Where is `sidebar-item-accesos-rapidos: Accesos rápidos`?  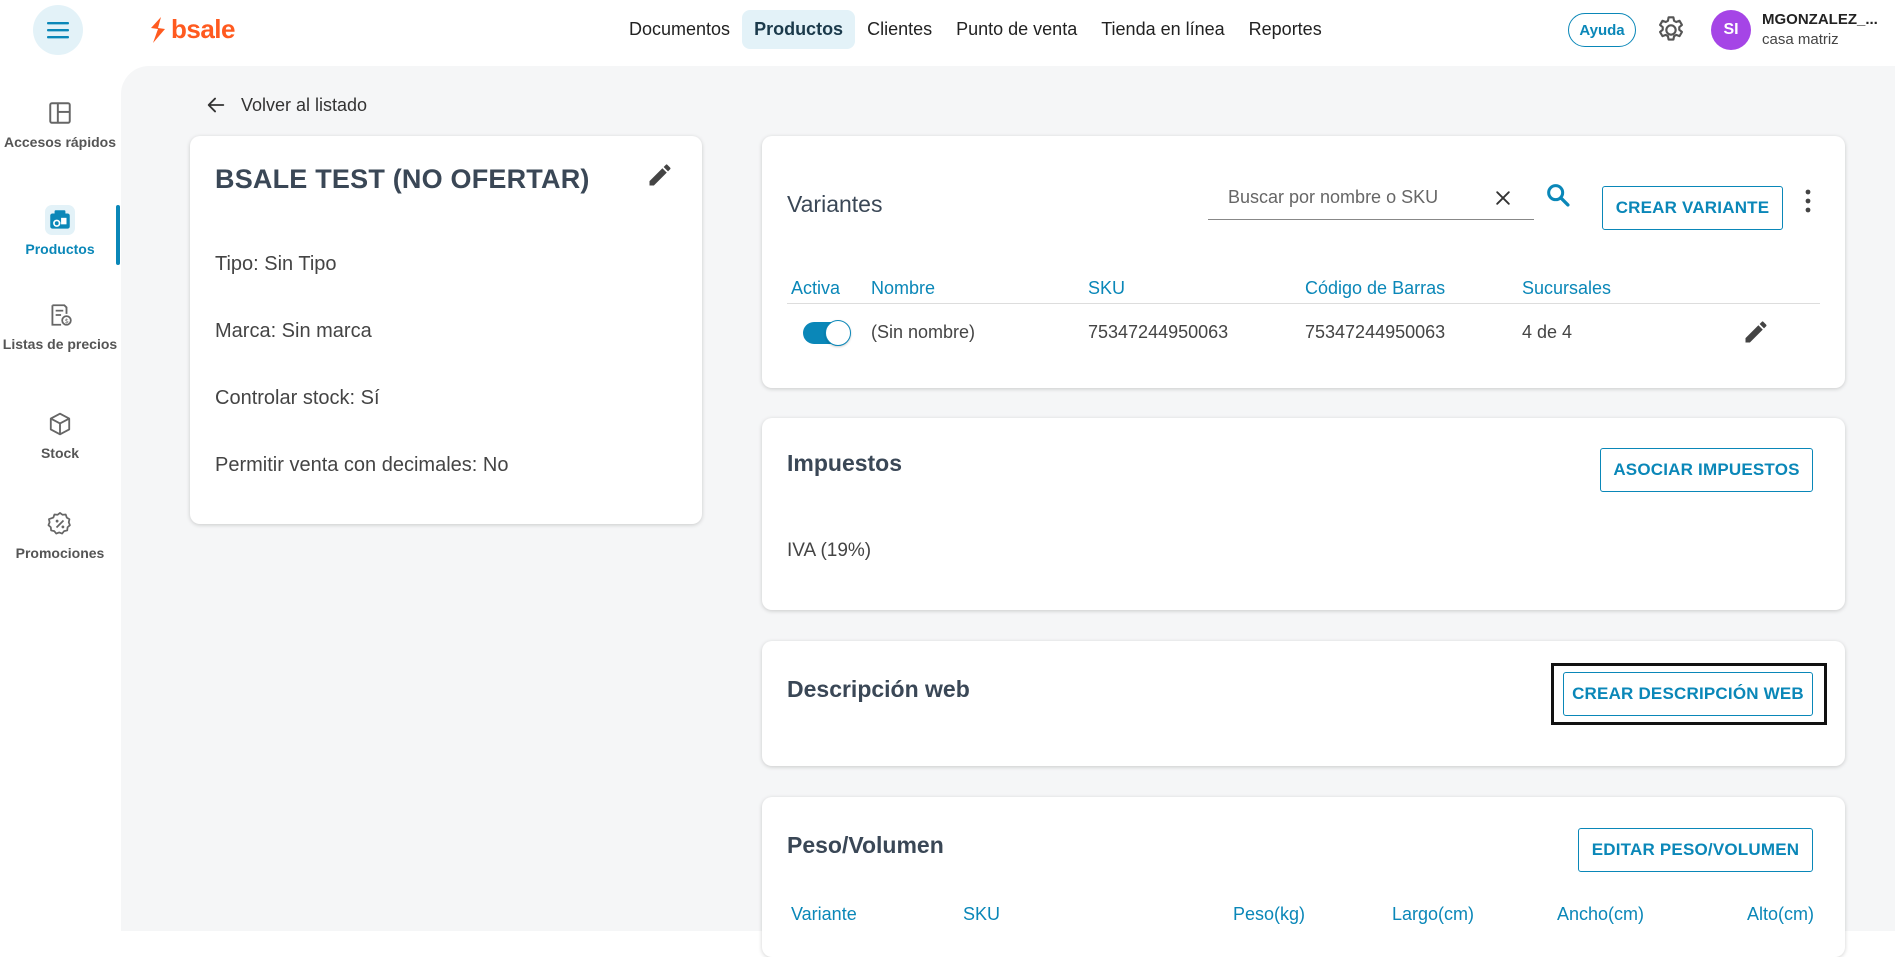 sidebar-item-accesos-rapidos: Accesos rápidos is located at coordinates (60, 124).